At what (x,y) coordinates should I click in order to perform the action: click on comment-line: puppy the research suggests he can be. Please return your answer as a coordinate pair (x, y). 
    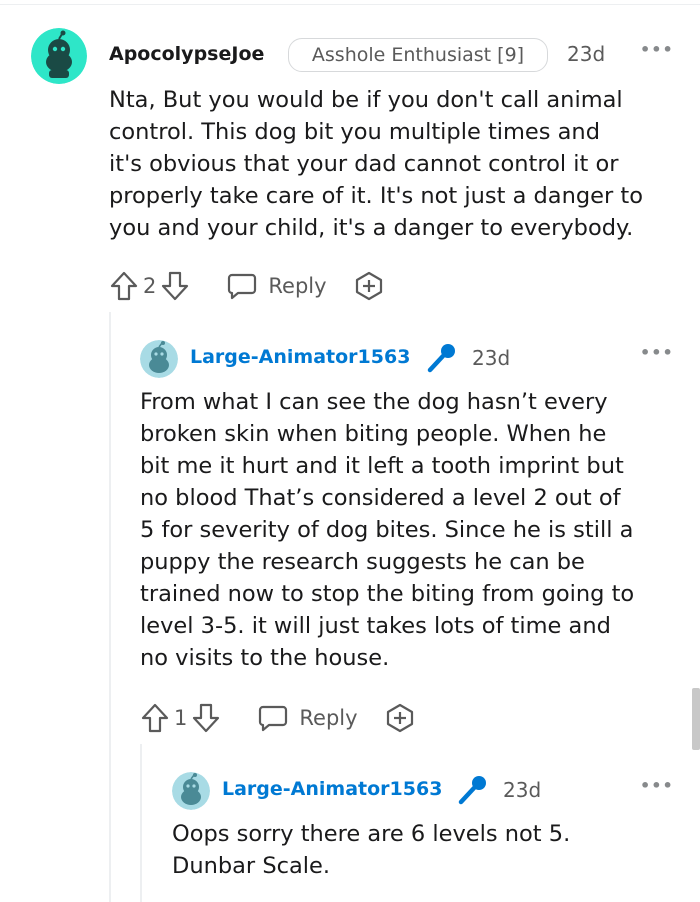
    Looking at the image, I should click on (362, 562).